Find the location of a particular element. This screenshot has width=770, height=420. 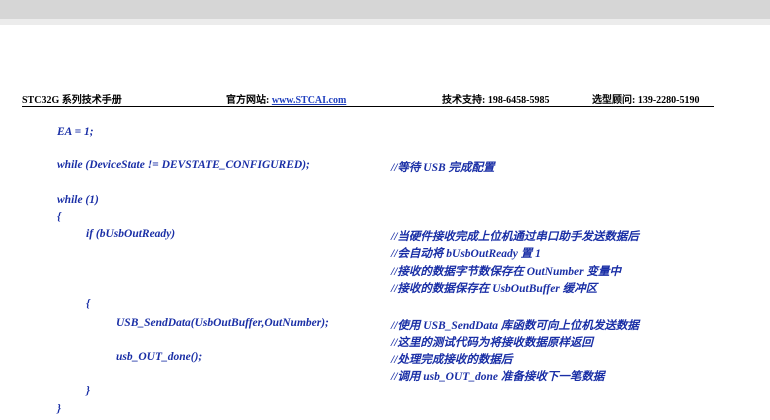

code-line: usb_OUT_done(); is located at coordinates (159, 357).